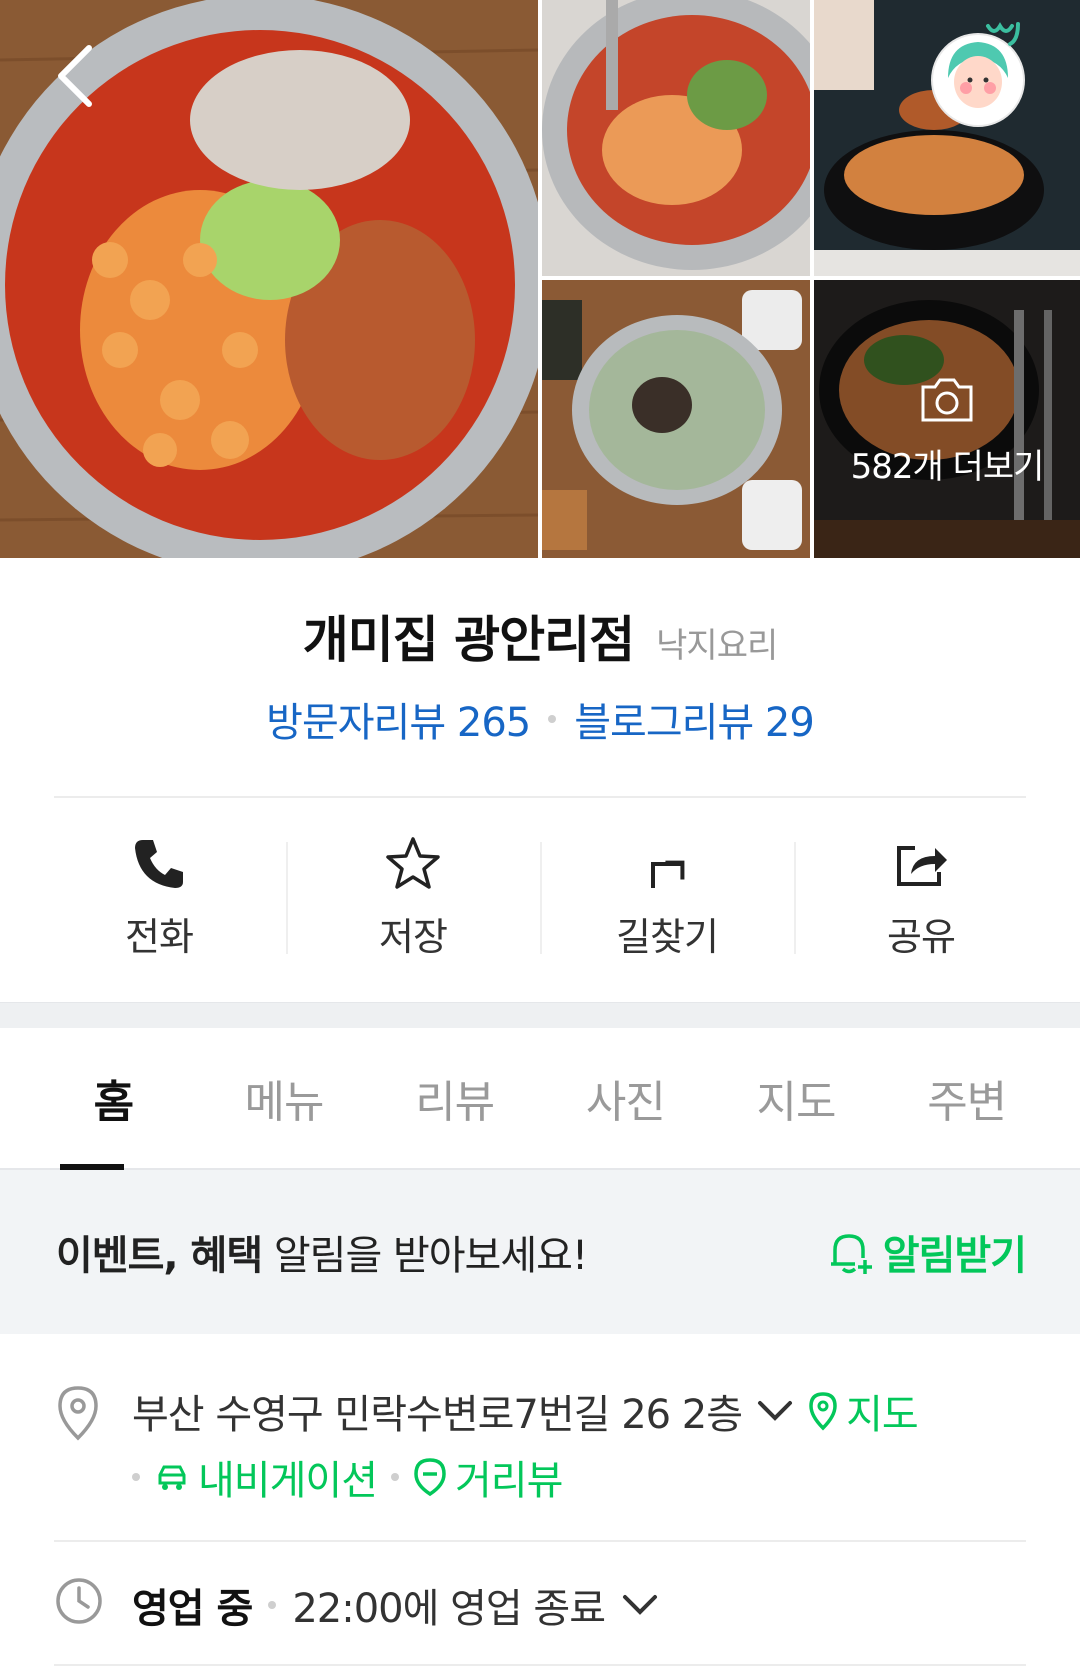  Describe the element at coordinates (796, 1098) in the screenshot. I see `tab-map: 지도` at that location.